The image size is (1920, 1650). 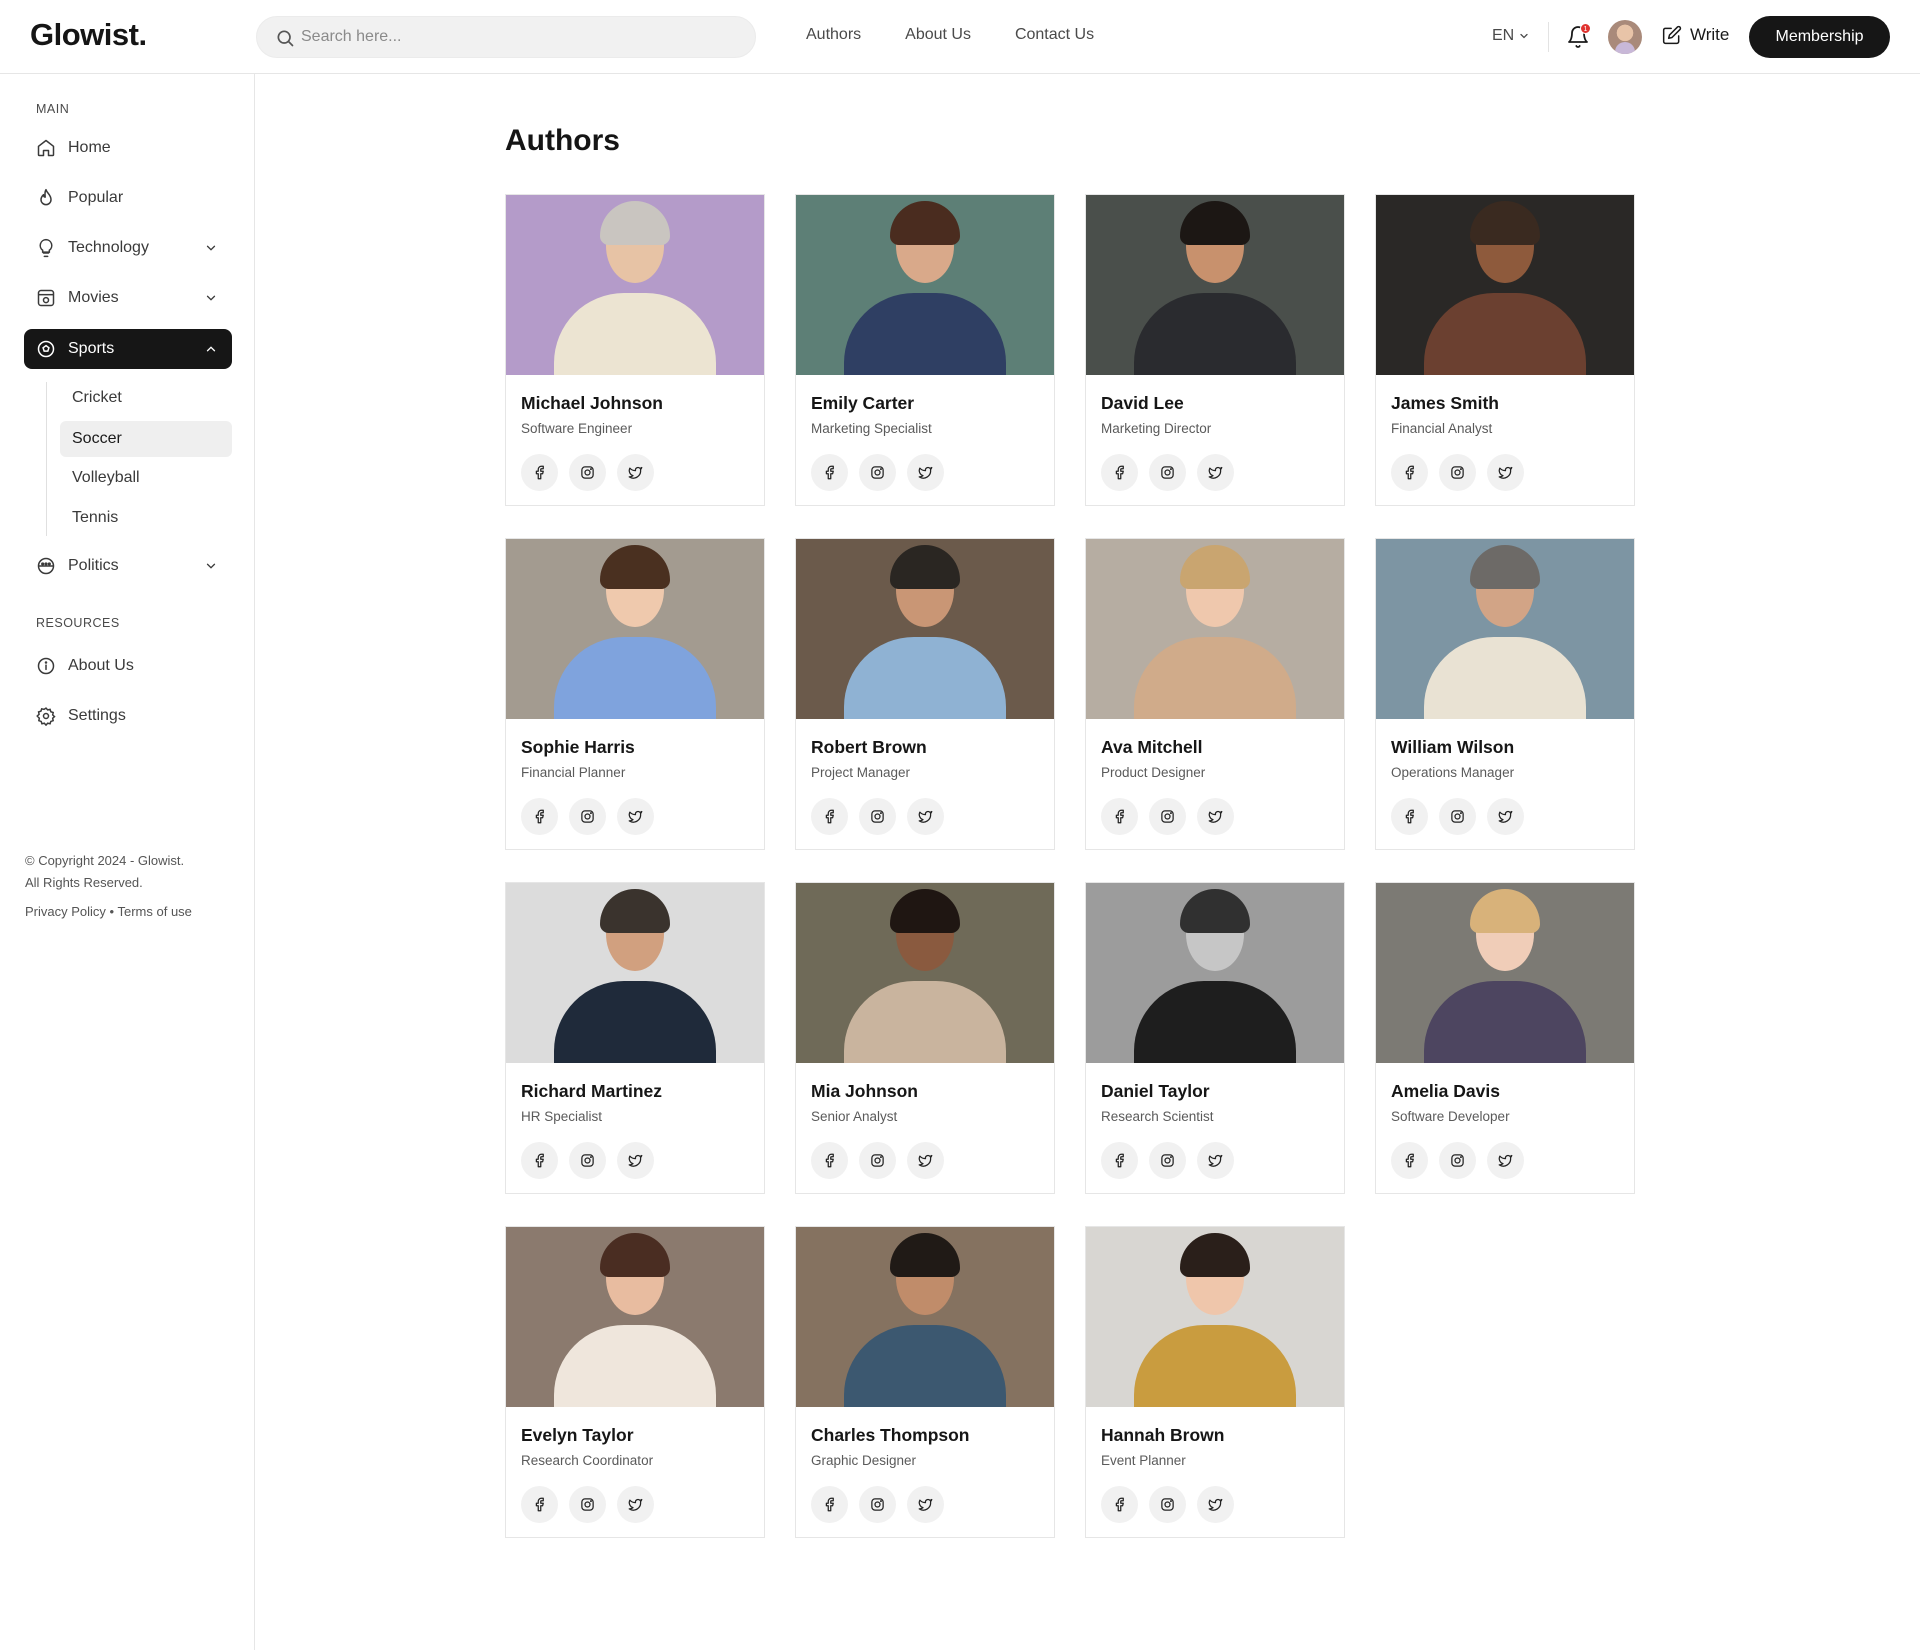 What do you see at coordinates (128, 666) in the screenshot?
I see `sidebar-item-about-us: About Us` at bounding box center [128, 666].